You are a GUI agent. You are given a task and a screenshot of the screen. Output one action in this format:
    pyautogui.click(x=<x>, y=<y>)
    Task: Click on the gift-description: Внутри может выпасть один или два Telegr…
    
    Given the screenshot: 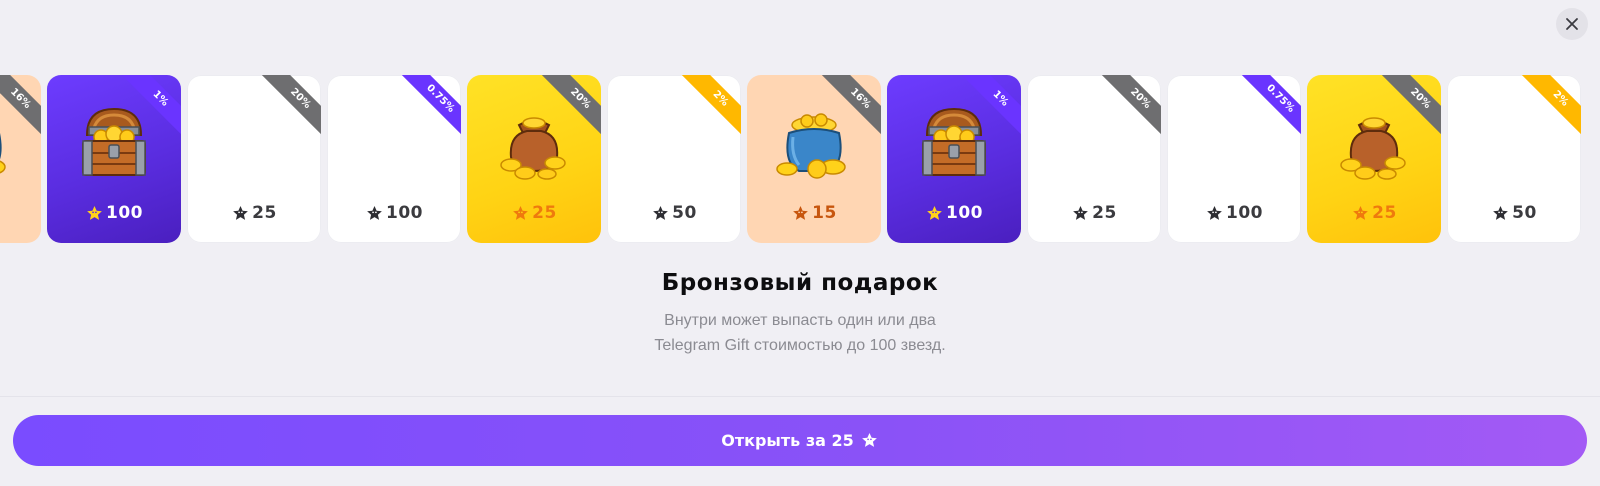 What is the action you would take?
    pyautogui.click(x=800, y=333)
    